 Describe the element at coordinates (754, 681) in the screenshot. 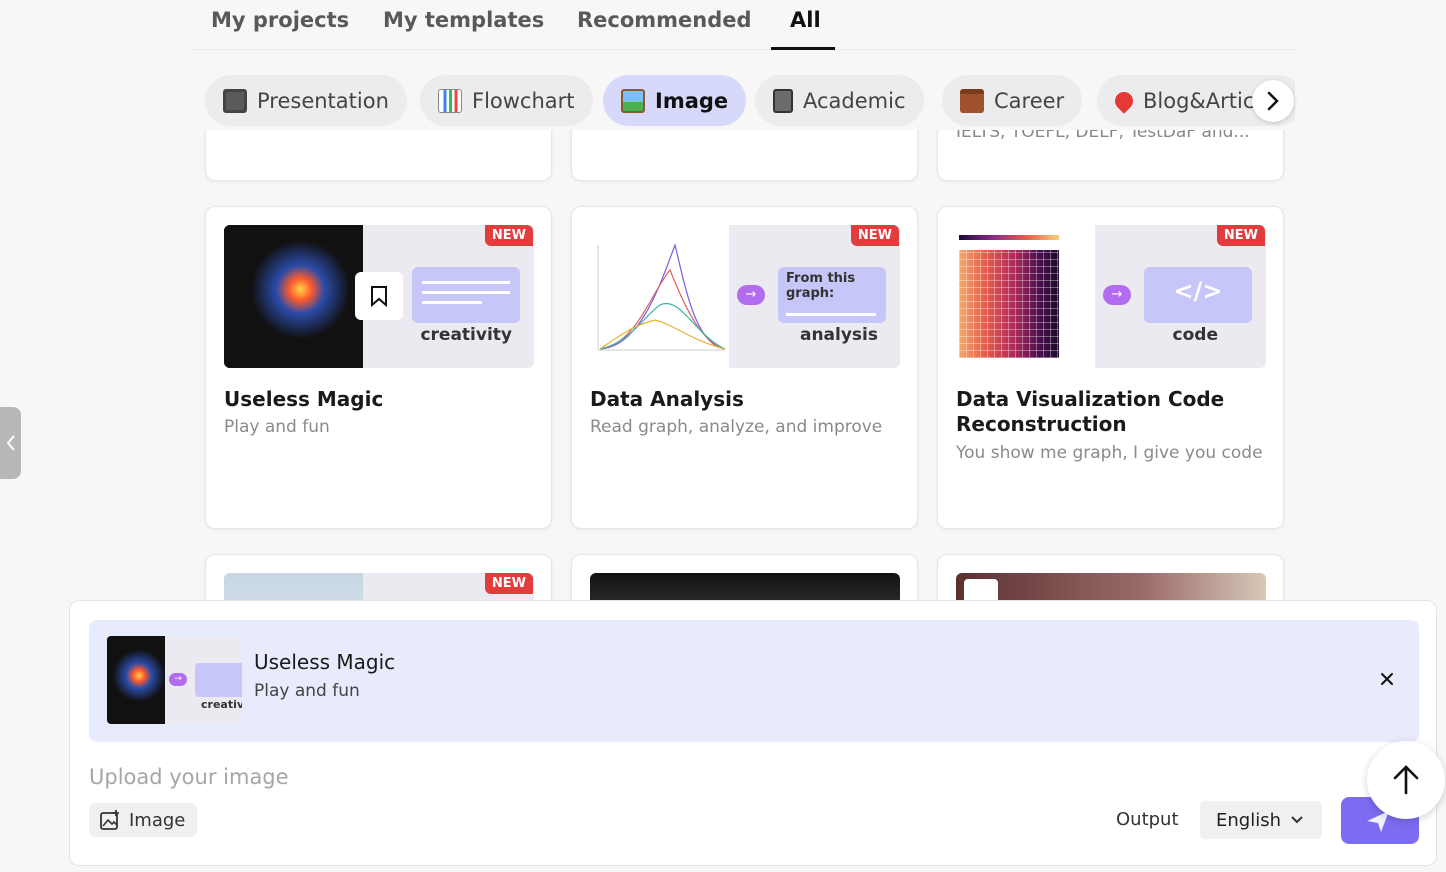

I see `selected-template: → creativi Useless Magic Play and fun` at that location.